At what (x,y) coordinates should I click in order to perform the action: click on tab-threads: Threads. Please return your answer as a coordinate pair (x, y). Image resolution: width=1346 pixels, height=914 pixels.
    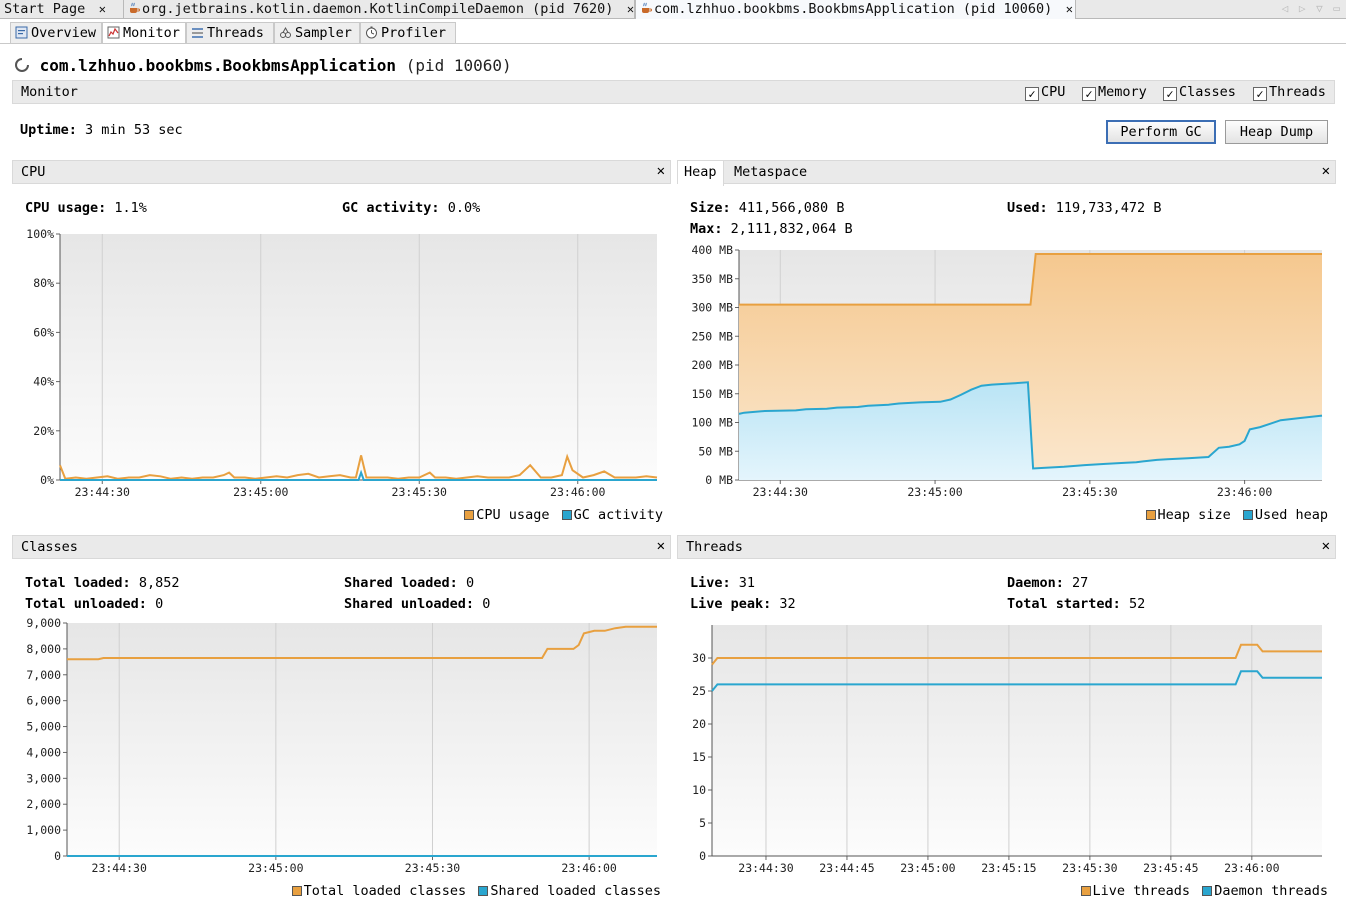
    Looking at the image, I should click on (230, 32).